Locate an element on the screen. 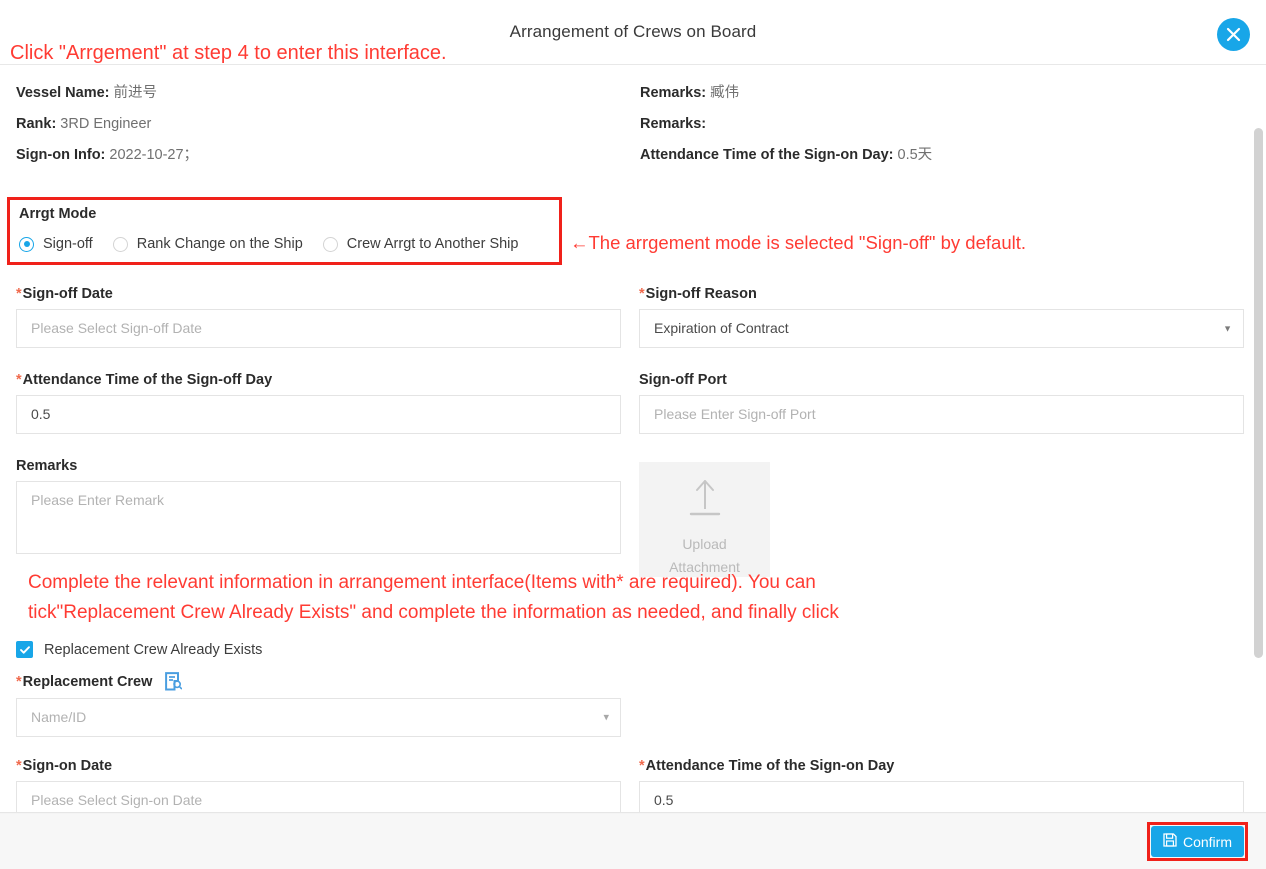 This screenshot has height=869, width=1266. signoff-date-input: Please Select Sign-off Date is located at coordinates (318, 328).